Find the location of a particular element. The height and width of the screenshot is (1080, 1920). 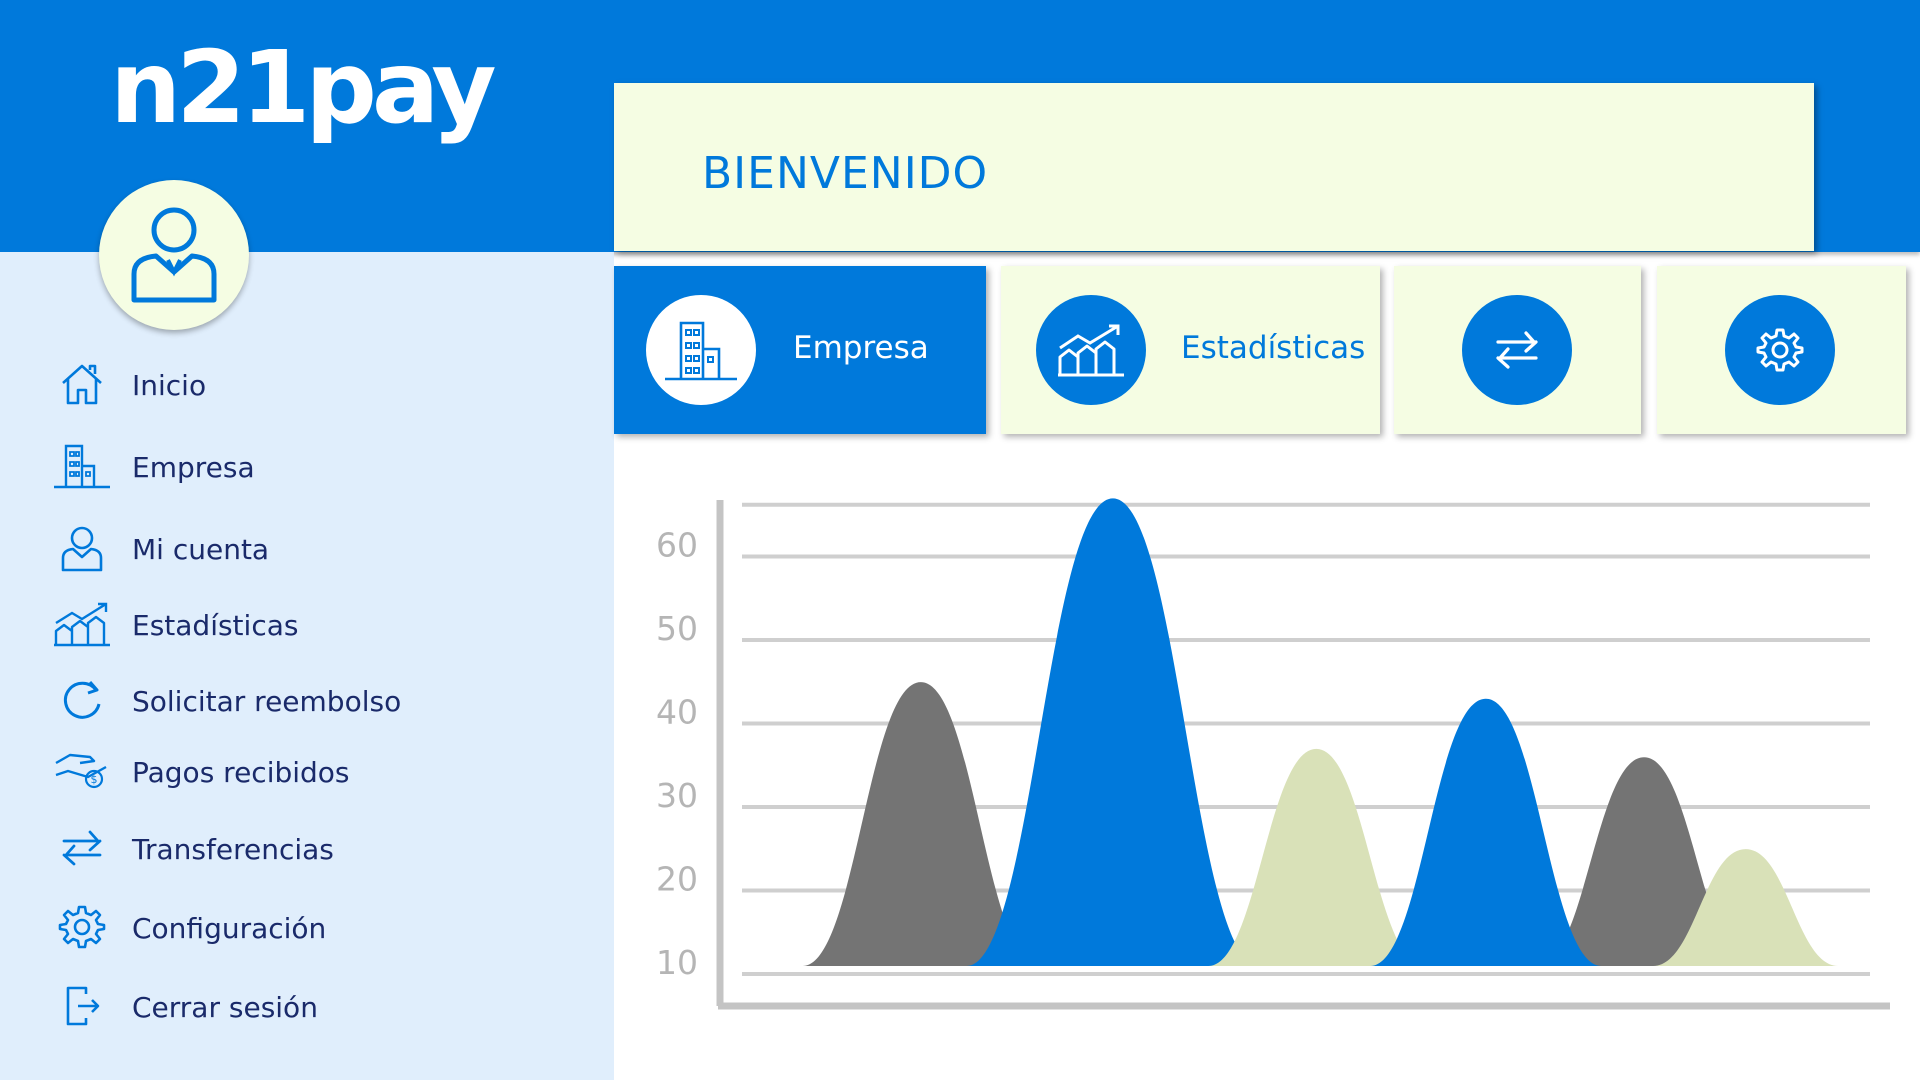

welcome-title: BIENVENIDO is located at coordinates (845, 173).